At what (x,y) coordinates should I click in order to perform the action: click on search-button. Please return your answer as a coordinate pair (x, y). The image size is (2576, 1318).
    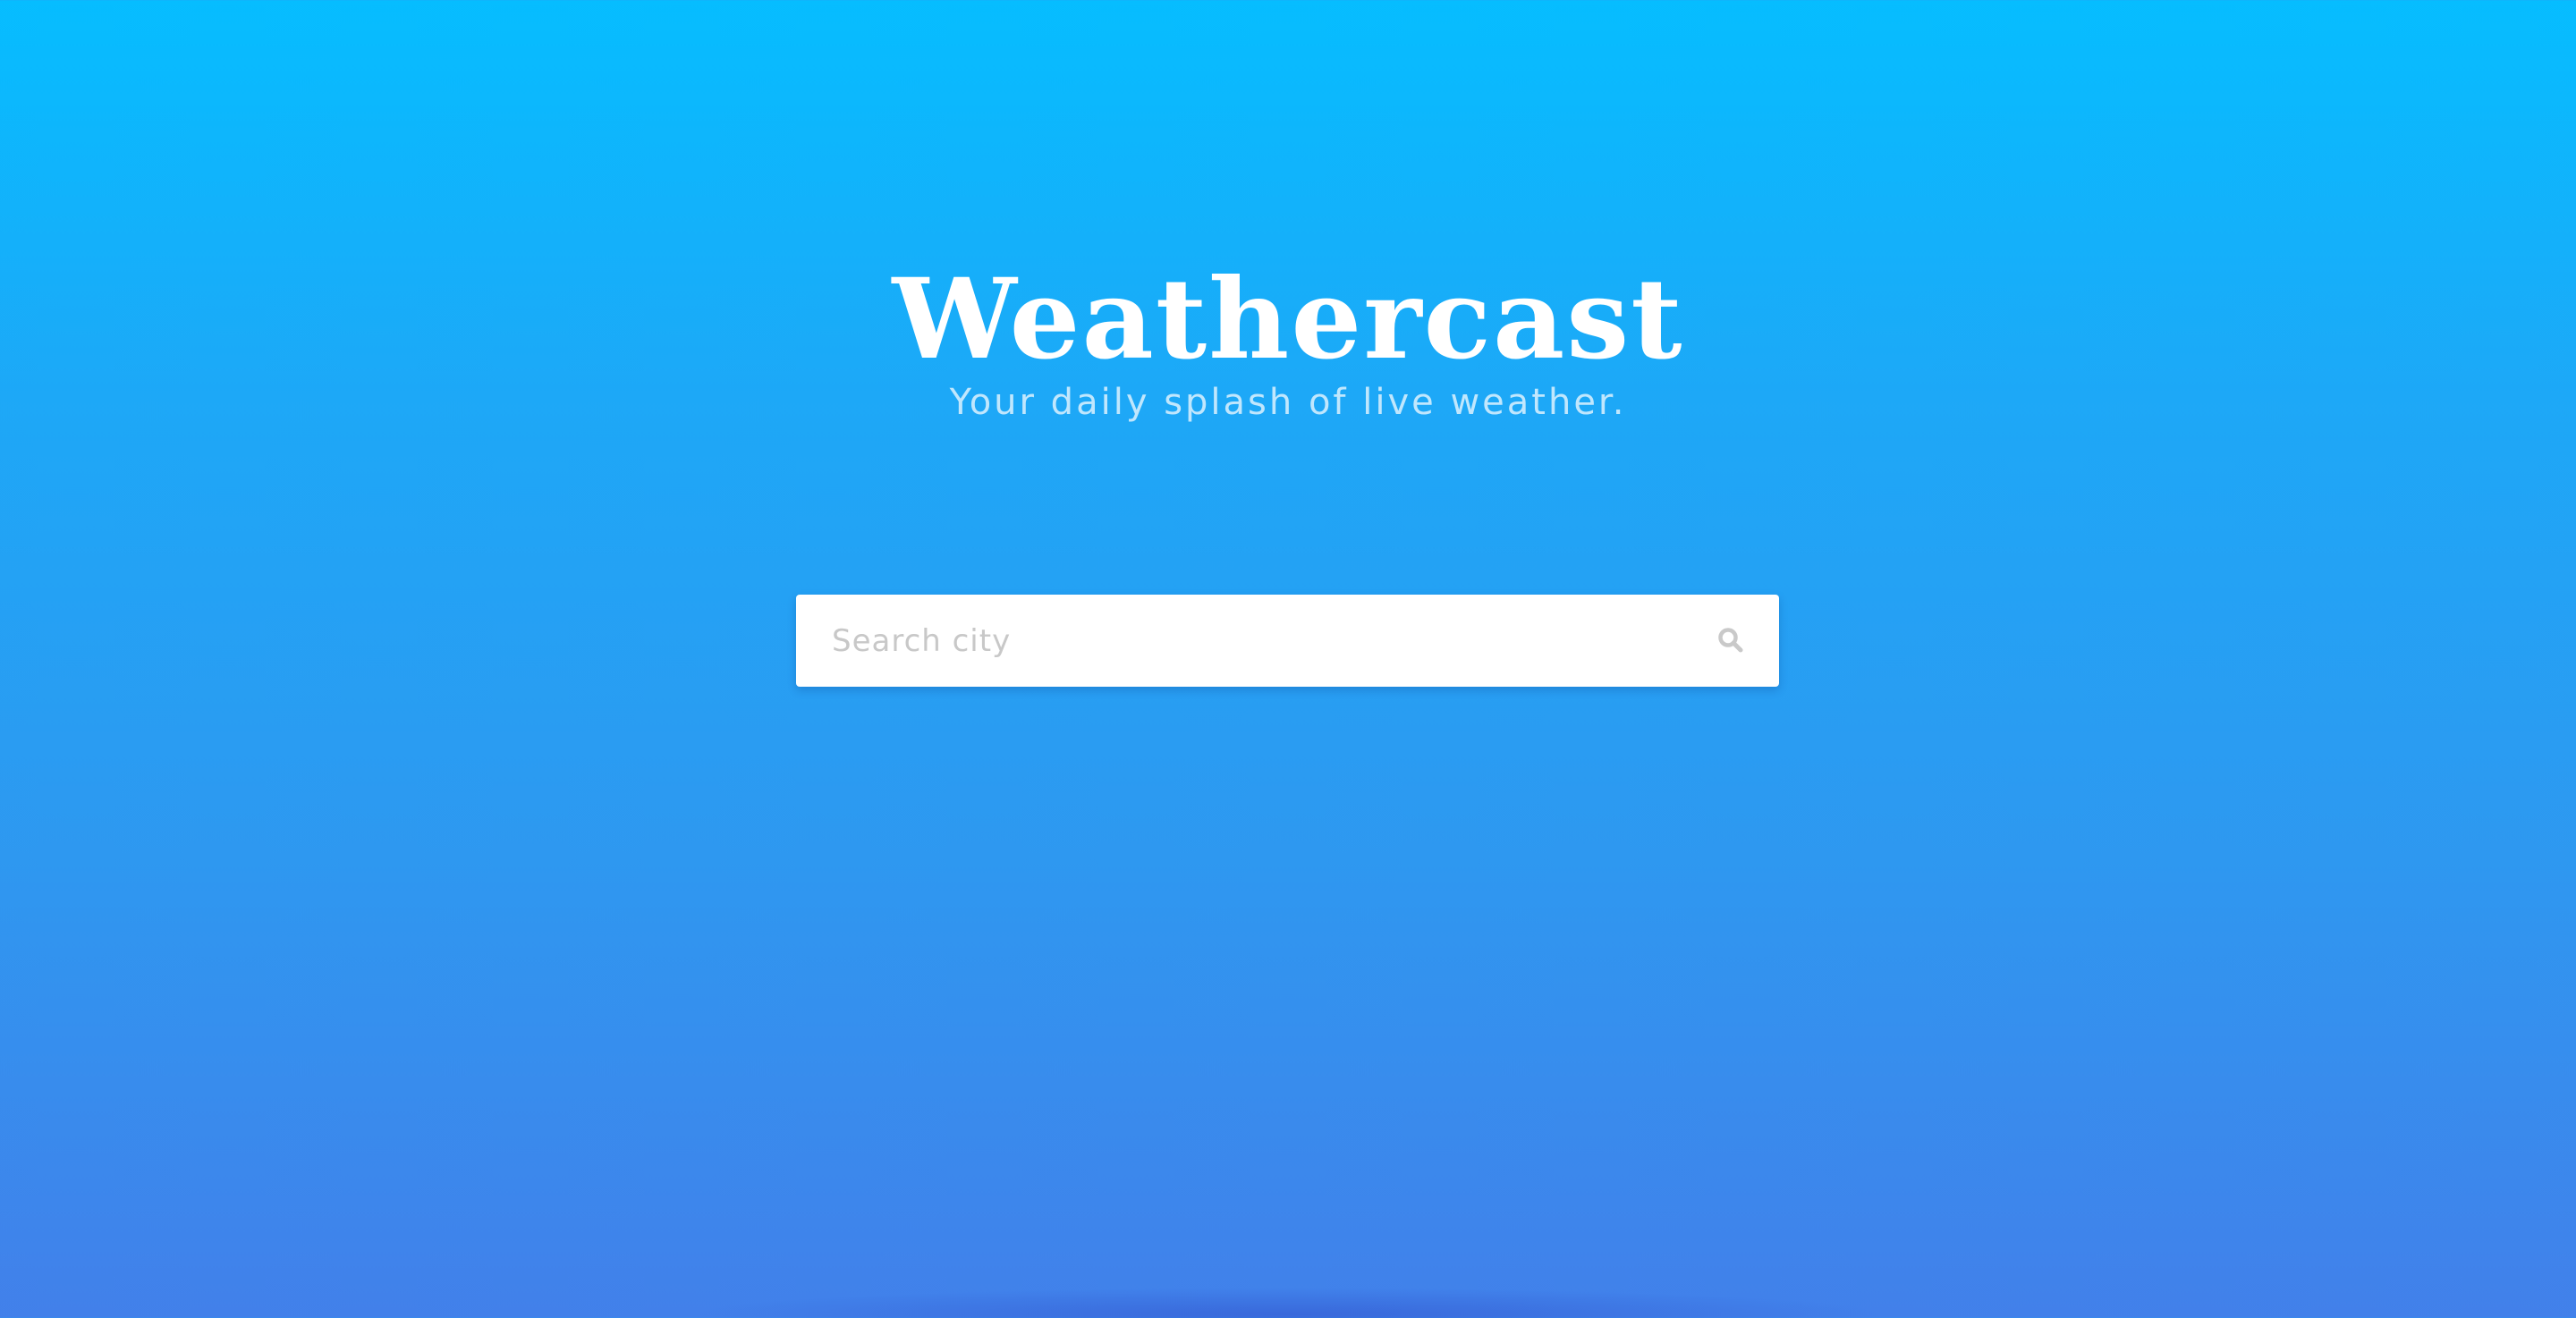
    Looking at the image, I should click on (1730, 641).